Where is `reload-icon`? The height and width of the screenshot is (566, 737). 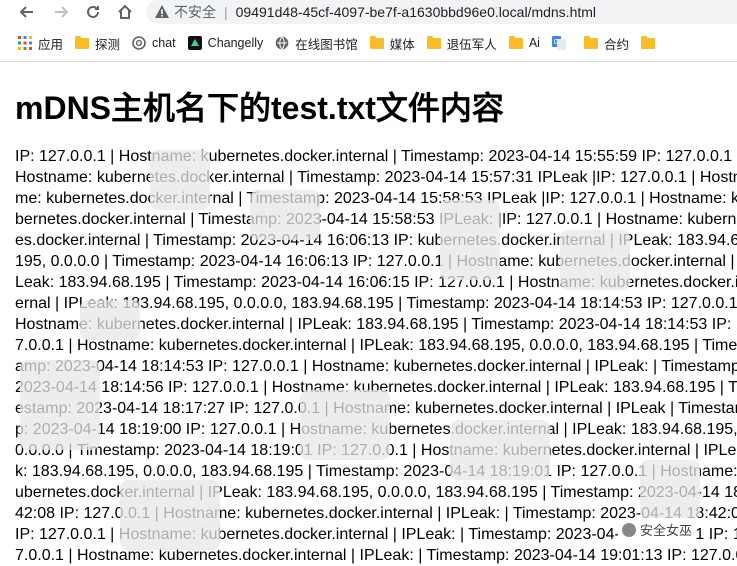 reload-icon is located at coordinates (93, 11).